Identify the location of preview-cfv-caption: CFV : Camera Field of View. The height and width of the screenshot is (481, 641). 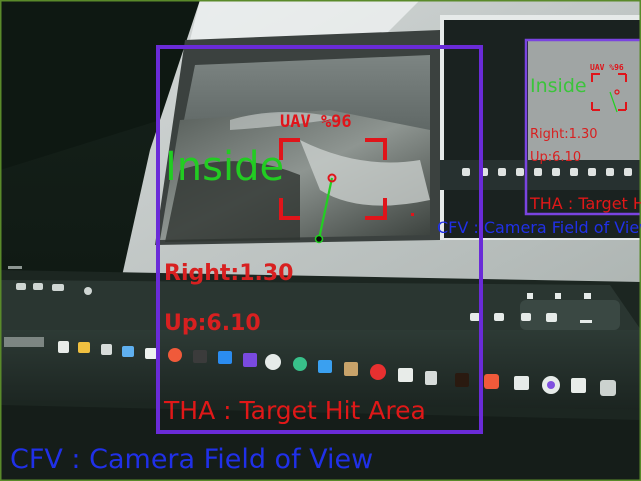
(539, 227).